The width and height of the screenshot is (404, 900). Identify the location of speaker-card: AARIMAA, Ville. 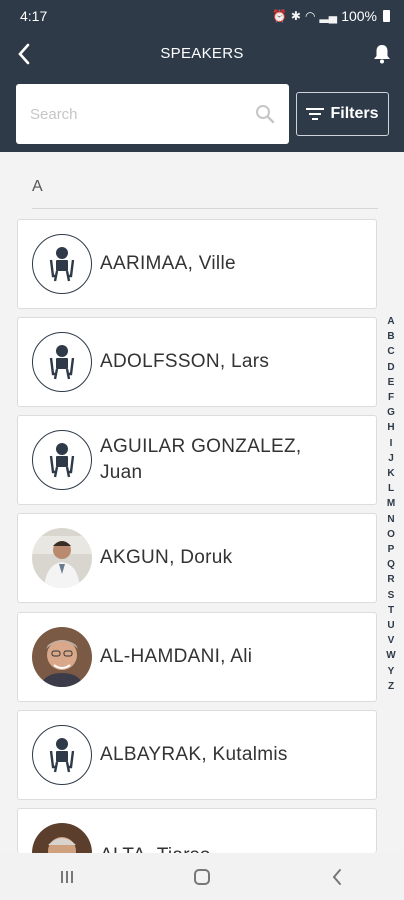
(197, 264).